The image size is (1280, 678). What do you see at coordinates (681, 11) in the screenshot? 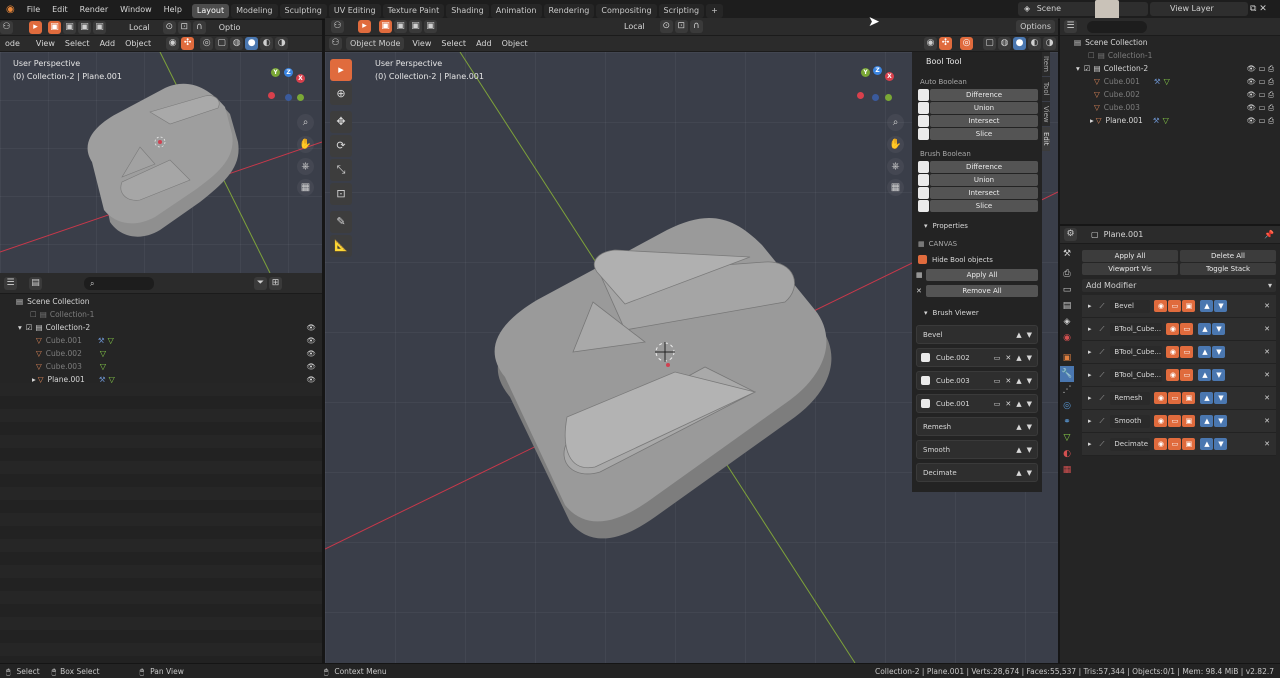
I see `tab-scripting: Scripting` at bounding box center [681, 11].